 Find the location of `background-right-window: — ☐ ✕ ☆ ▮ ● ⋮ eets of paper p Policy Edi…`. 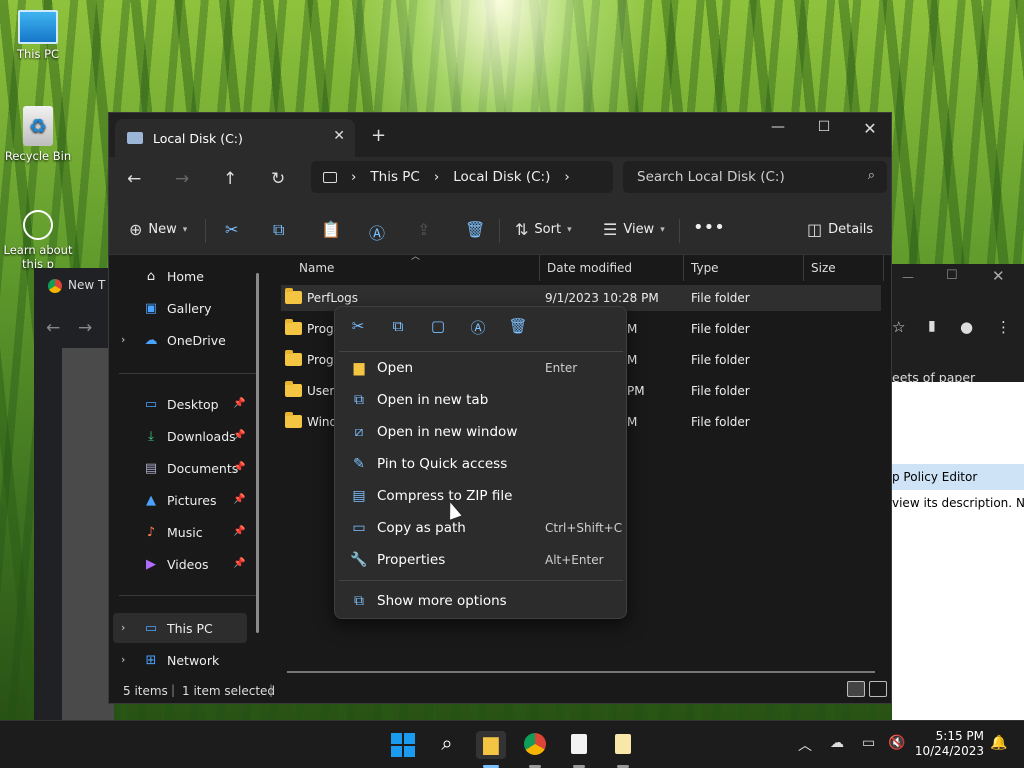

background-right-window: — ☐ ✕ ☆ ▮ ● ⋮ eets of paper p Policy Edi… is located at coordinates (958, 492).